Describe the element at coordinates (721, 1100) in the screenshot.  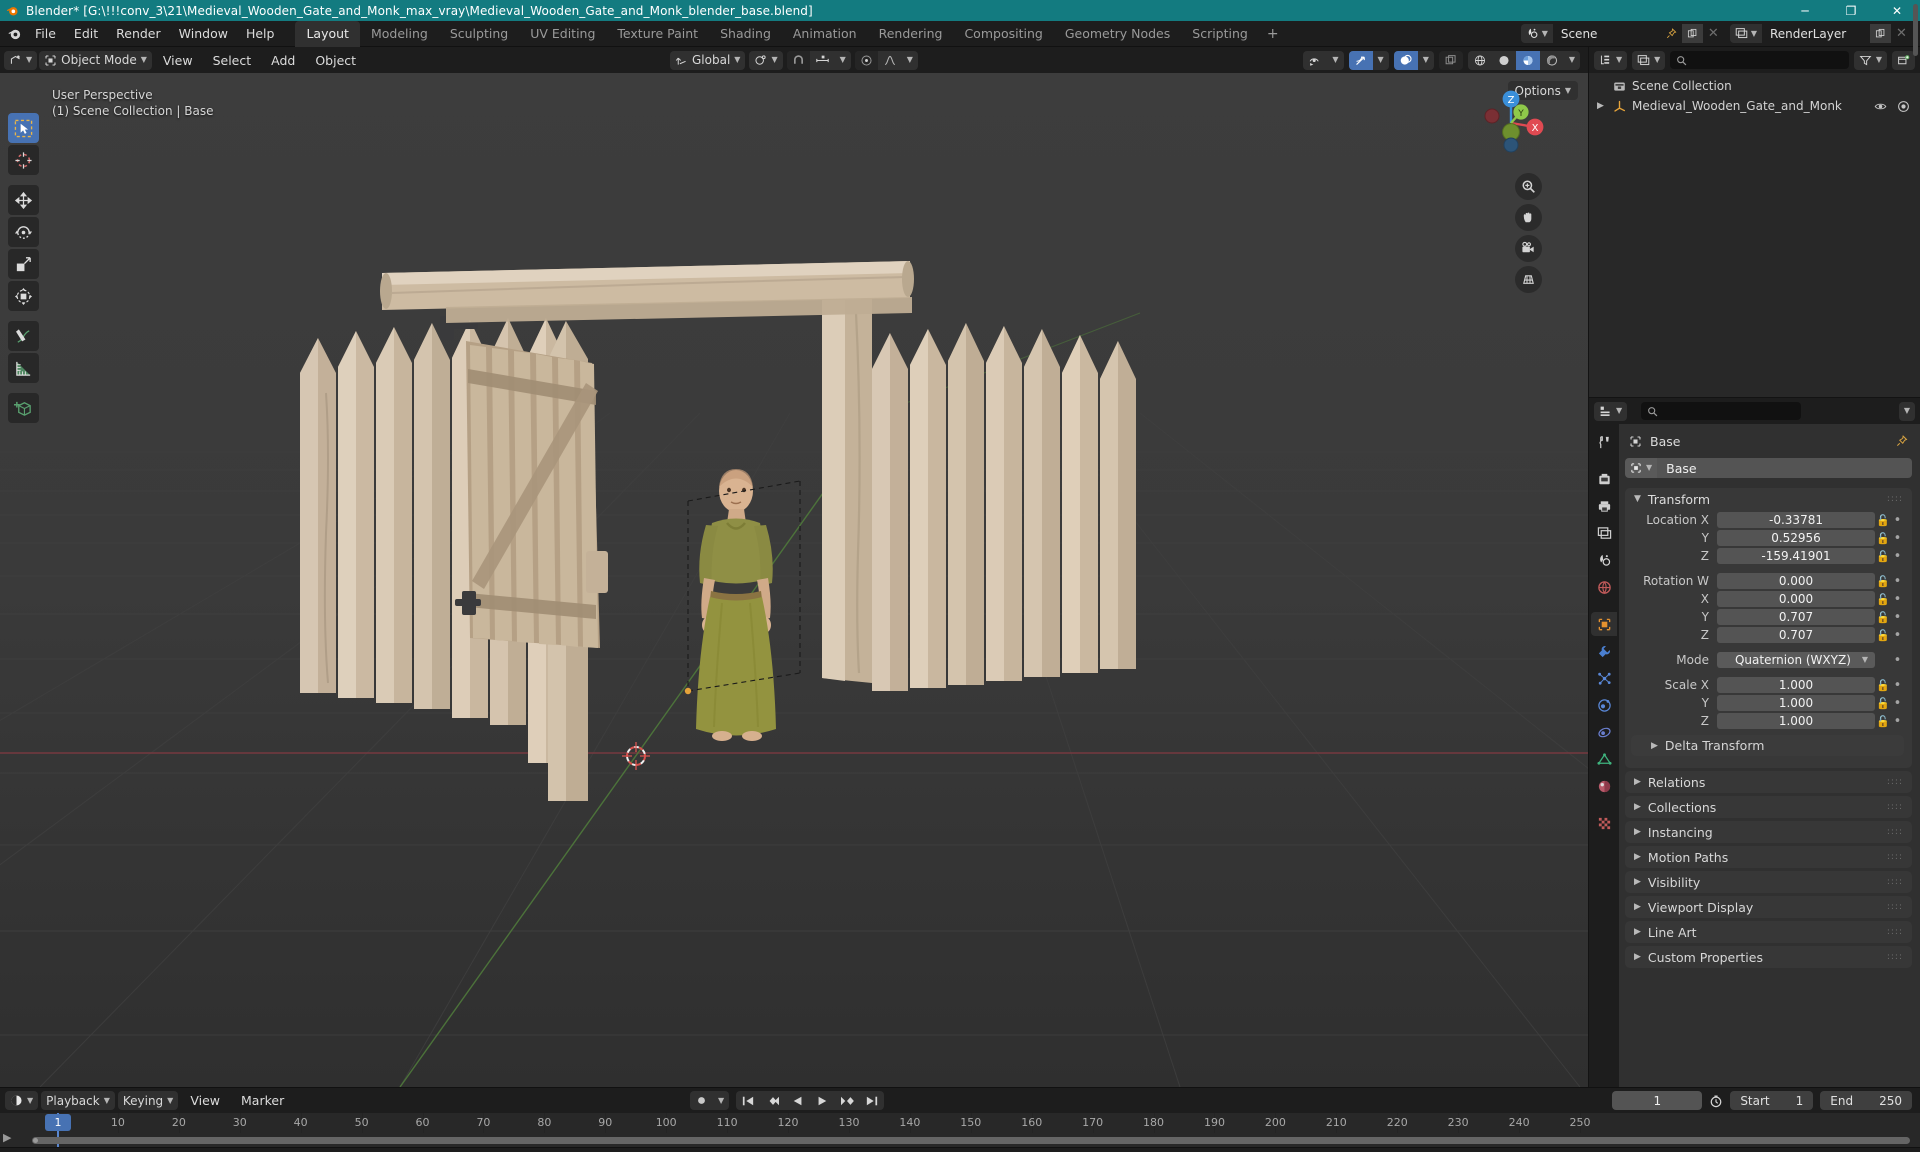
I see `keying-chevron-down-icon: ▼` at that location.